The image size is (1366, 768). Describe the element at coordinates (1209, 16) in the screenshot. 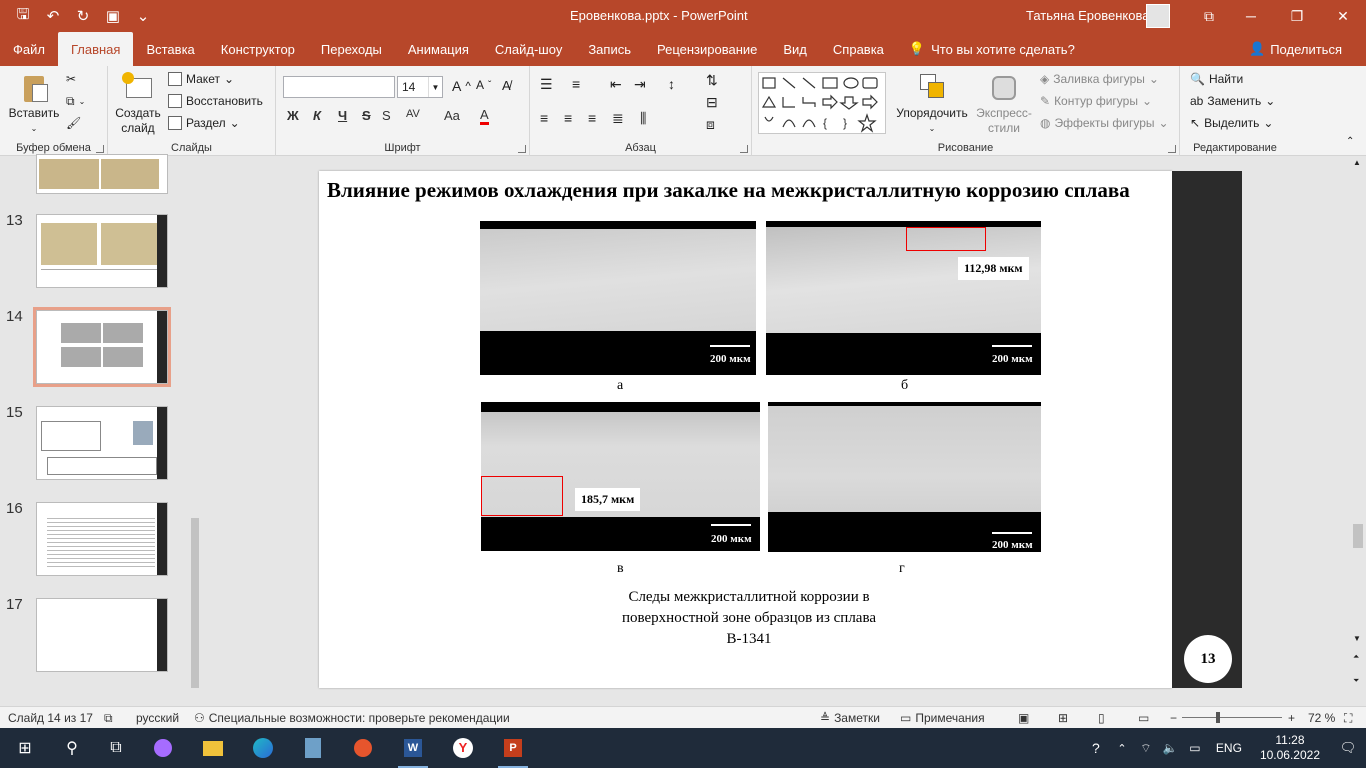

I see `ribbon-display-icon: ⧉` at that location.